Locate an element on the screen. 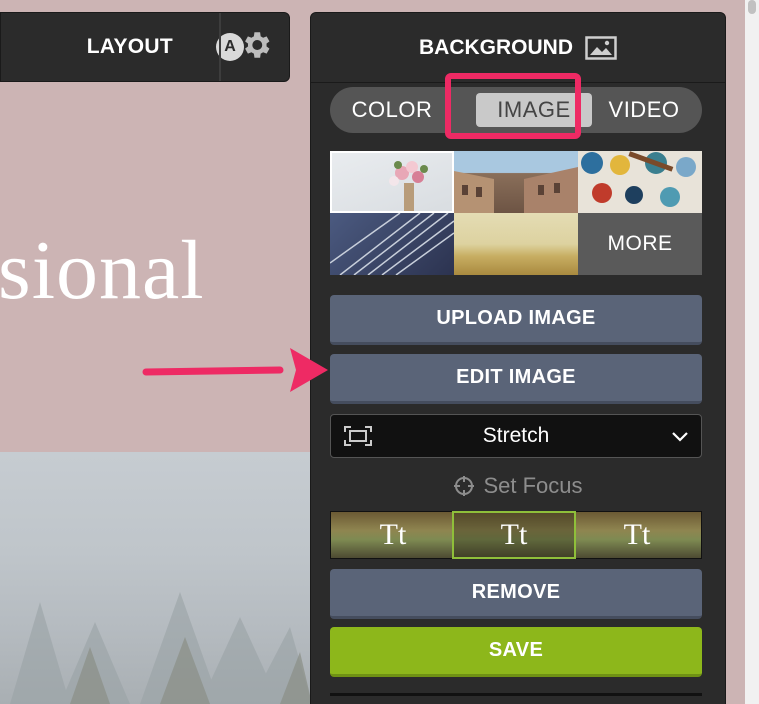 This screenshot has height=704, width=759. save-button: SAVE is located at coordinates (516, 652).